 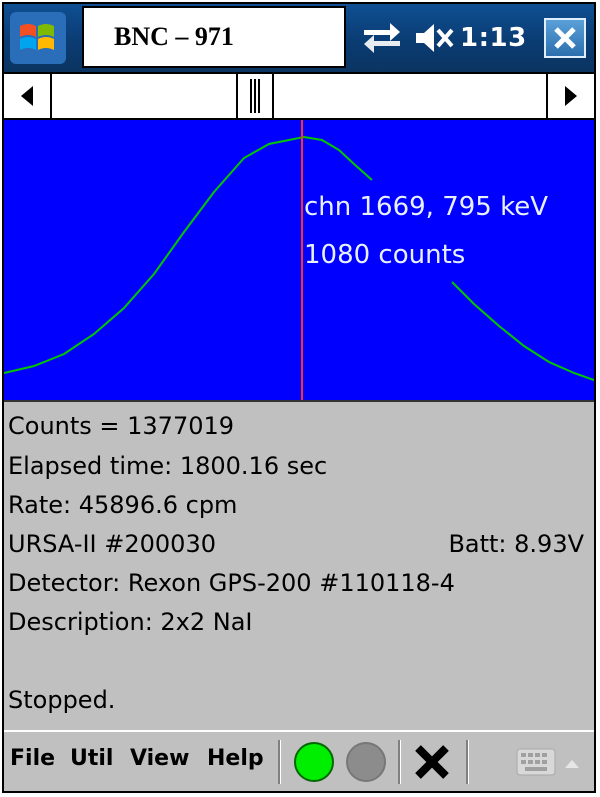 What do you see at coordinates (432, 762) in the screenshot?
I see `black-x-icon` at bounding box center [432, 762].